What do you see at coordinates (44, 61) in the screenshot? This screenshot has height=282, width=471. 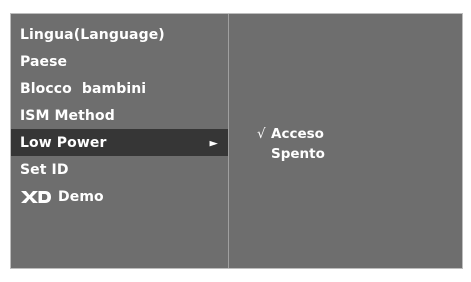 I see `menu-item-label: Paese` at bounding box center [44, 61].